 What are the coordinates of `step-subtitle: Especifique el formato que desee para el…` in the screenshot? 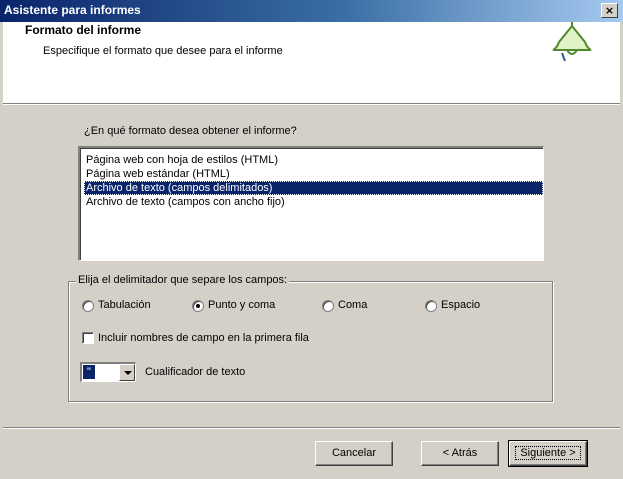 It's located at (163, 51).